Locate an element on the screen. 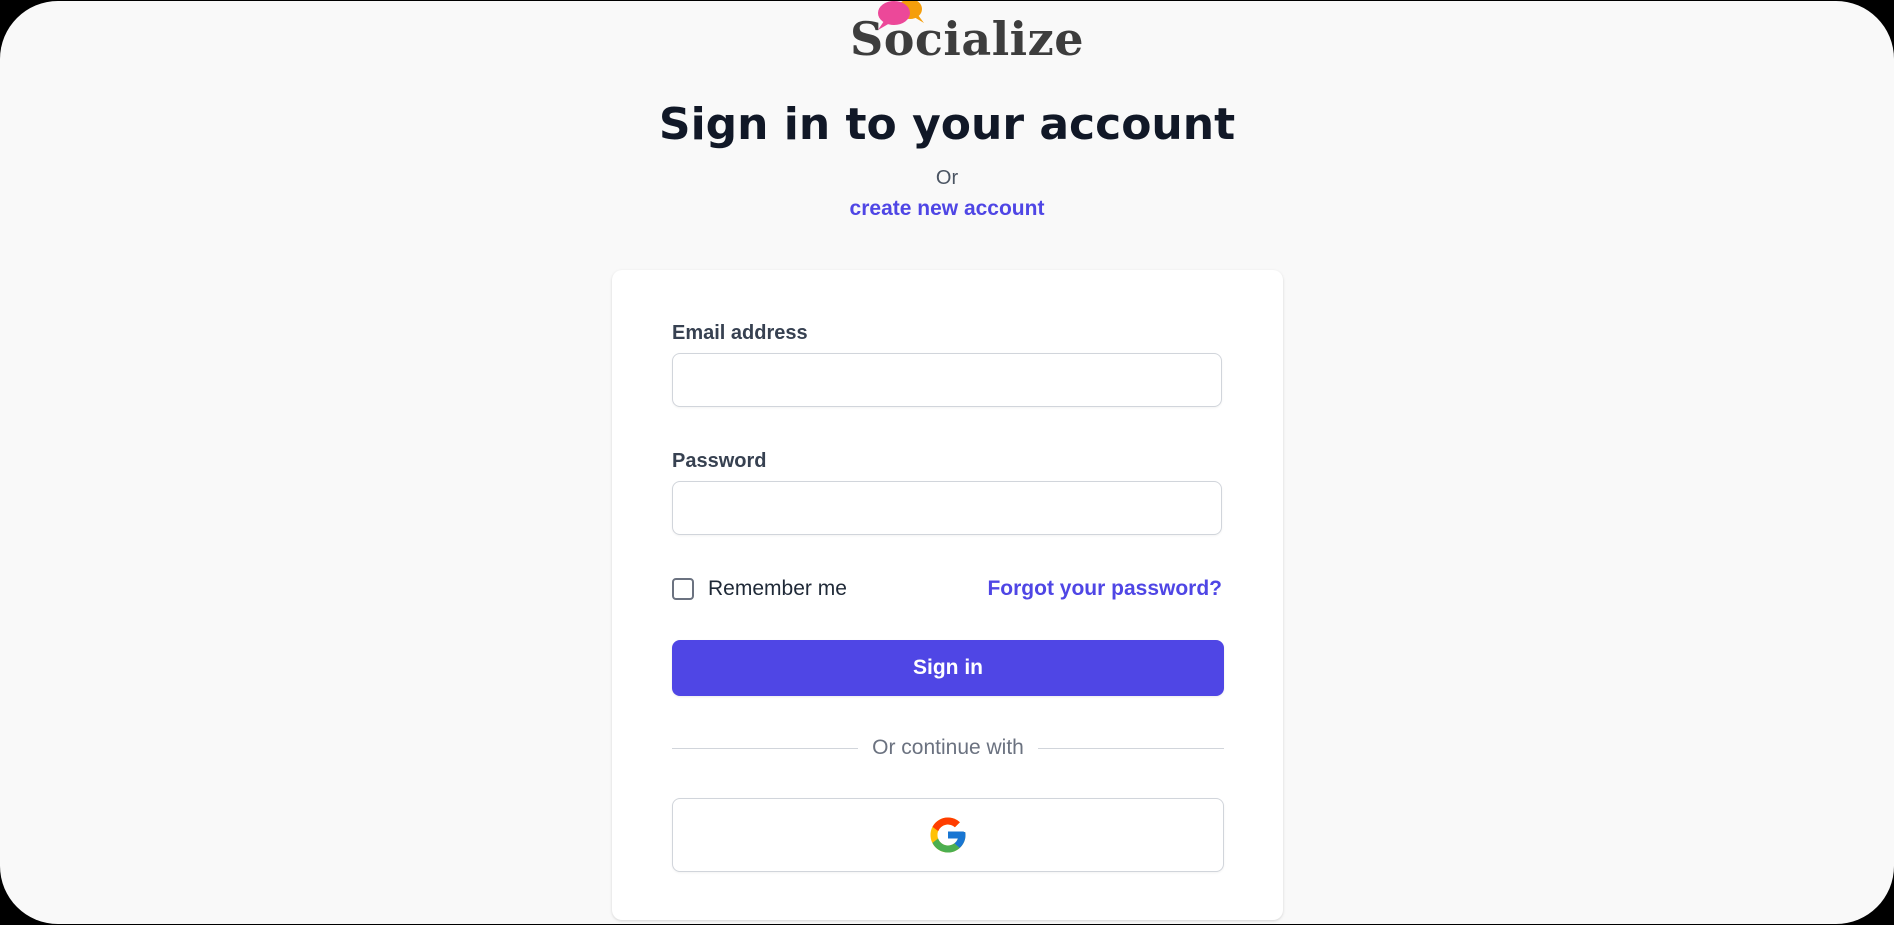  or-separator-text: Or is located at coordinates (947, 178).